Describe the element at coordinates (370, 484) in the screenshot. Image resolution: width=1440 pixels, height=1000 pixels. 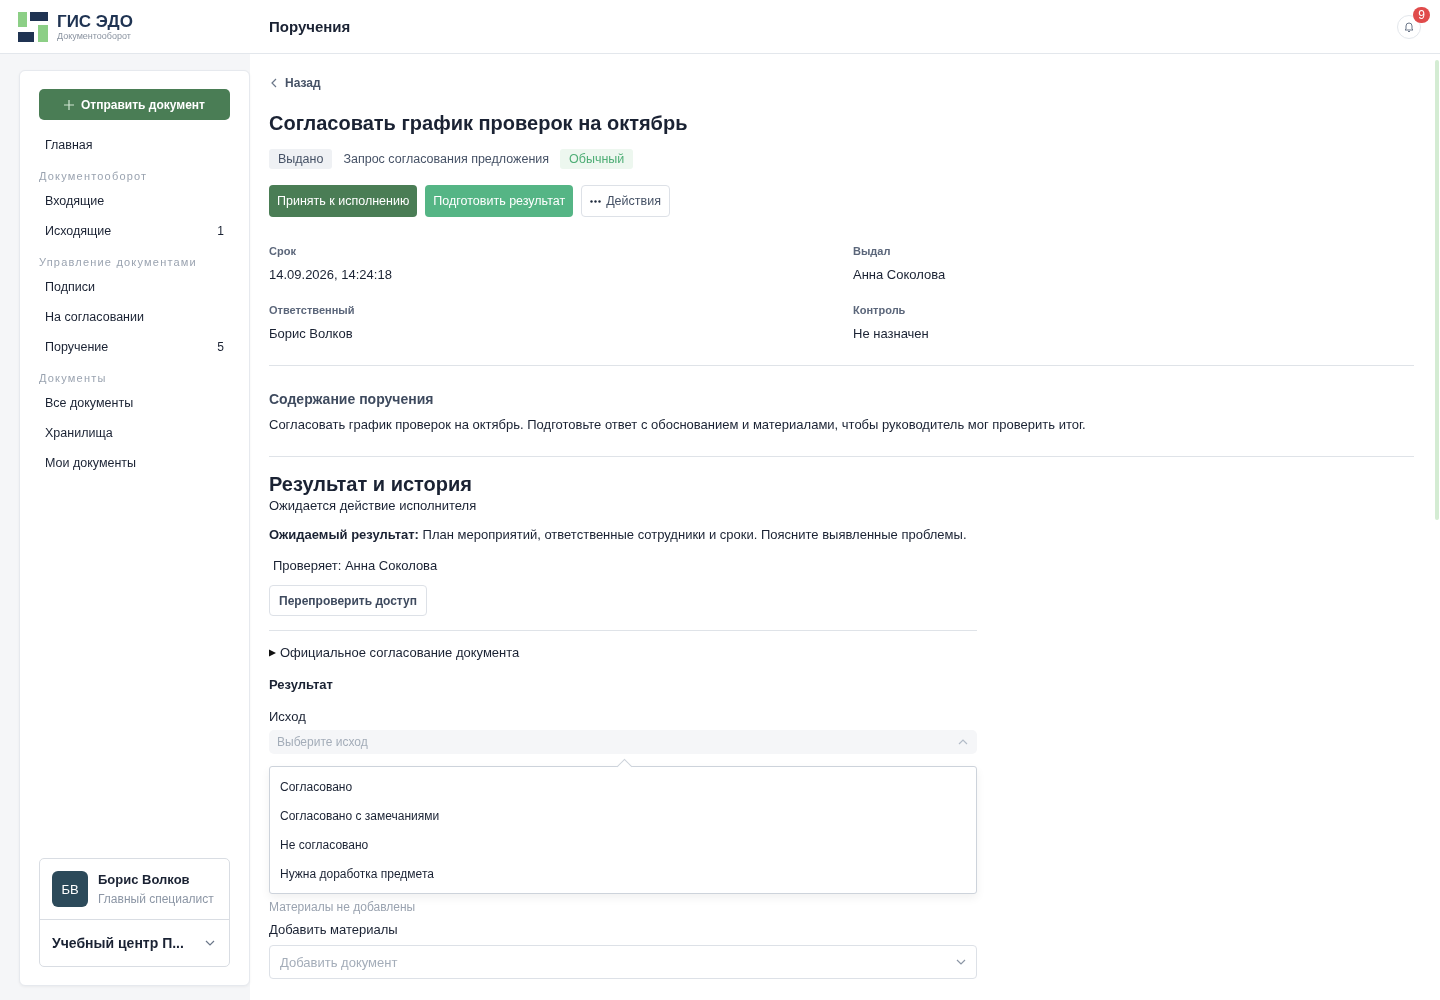
I see `section-title: Результат и история` at that location.